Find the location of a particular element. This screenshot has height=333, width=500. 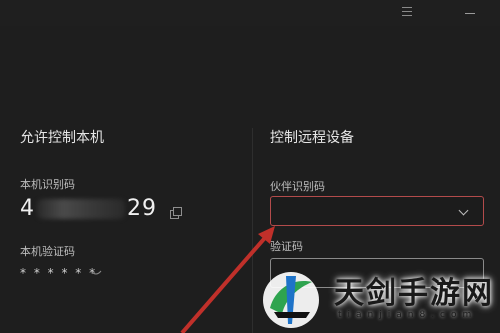

partner-id-input is located at coordinates (377, 211).